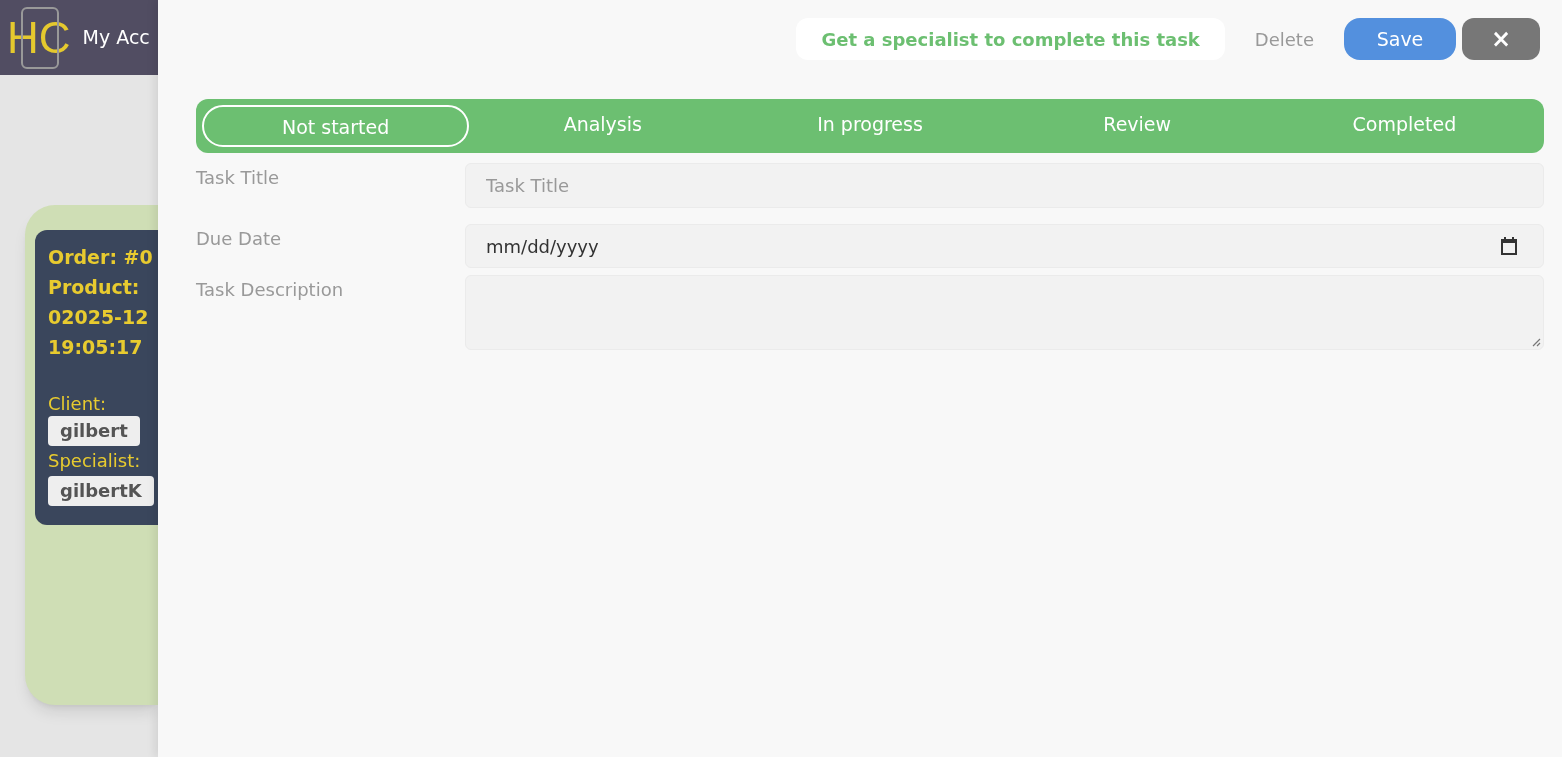 The image size is (1562, 757). What do you see at coordinates (1400, 39) in the screenshot?
I see `save-button: Save` at bounding box center [1400, 39].